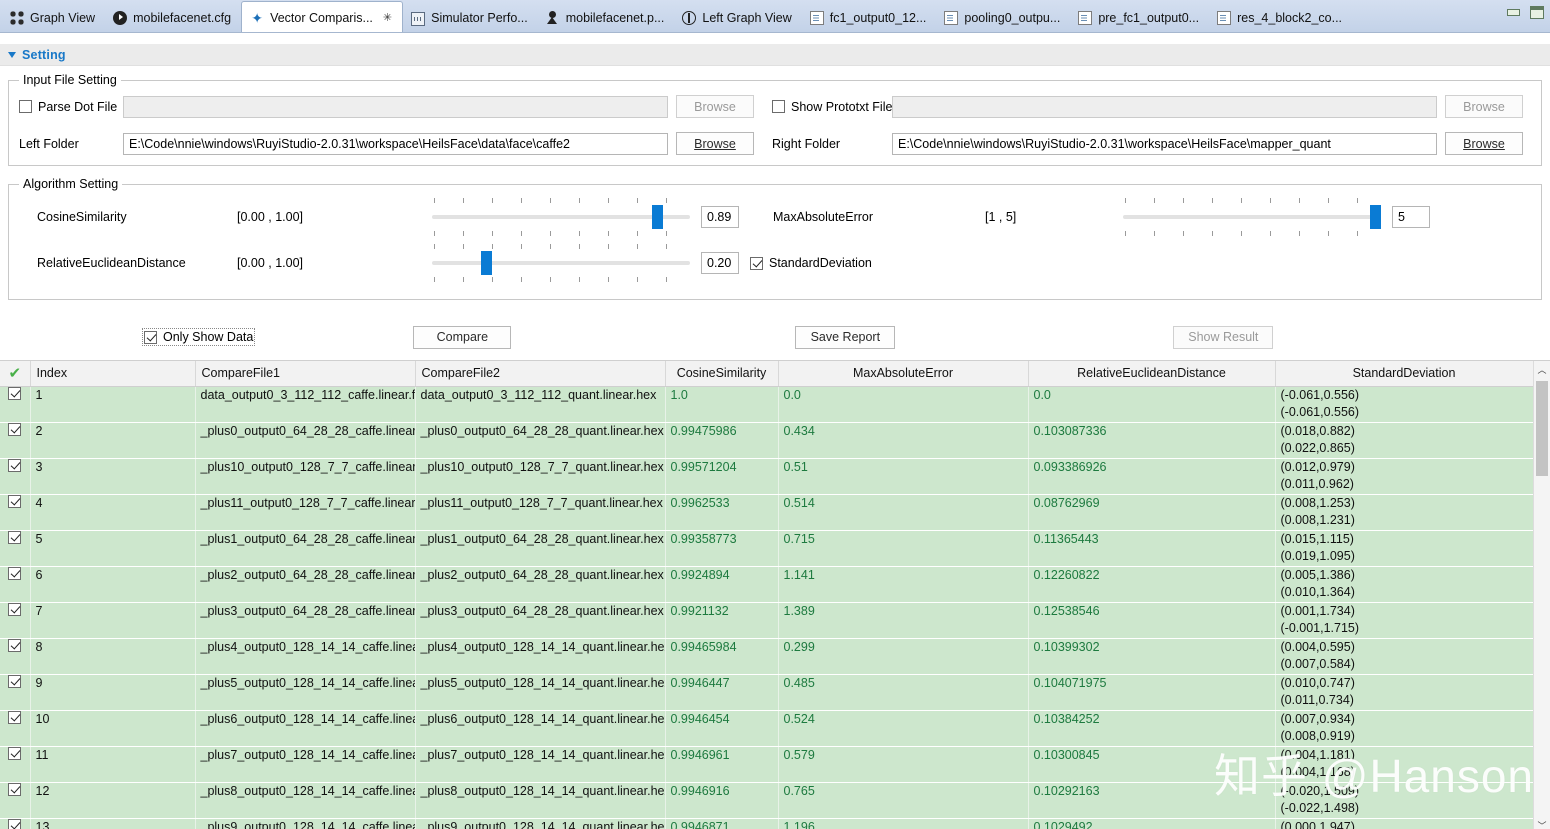  Describe the element at coordinates (1404, 374) in the screenshot. I see `column-header-standarddeviation: StandardDeviation` at that location.